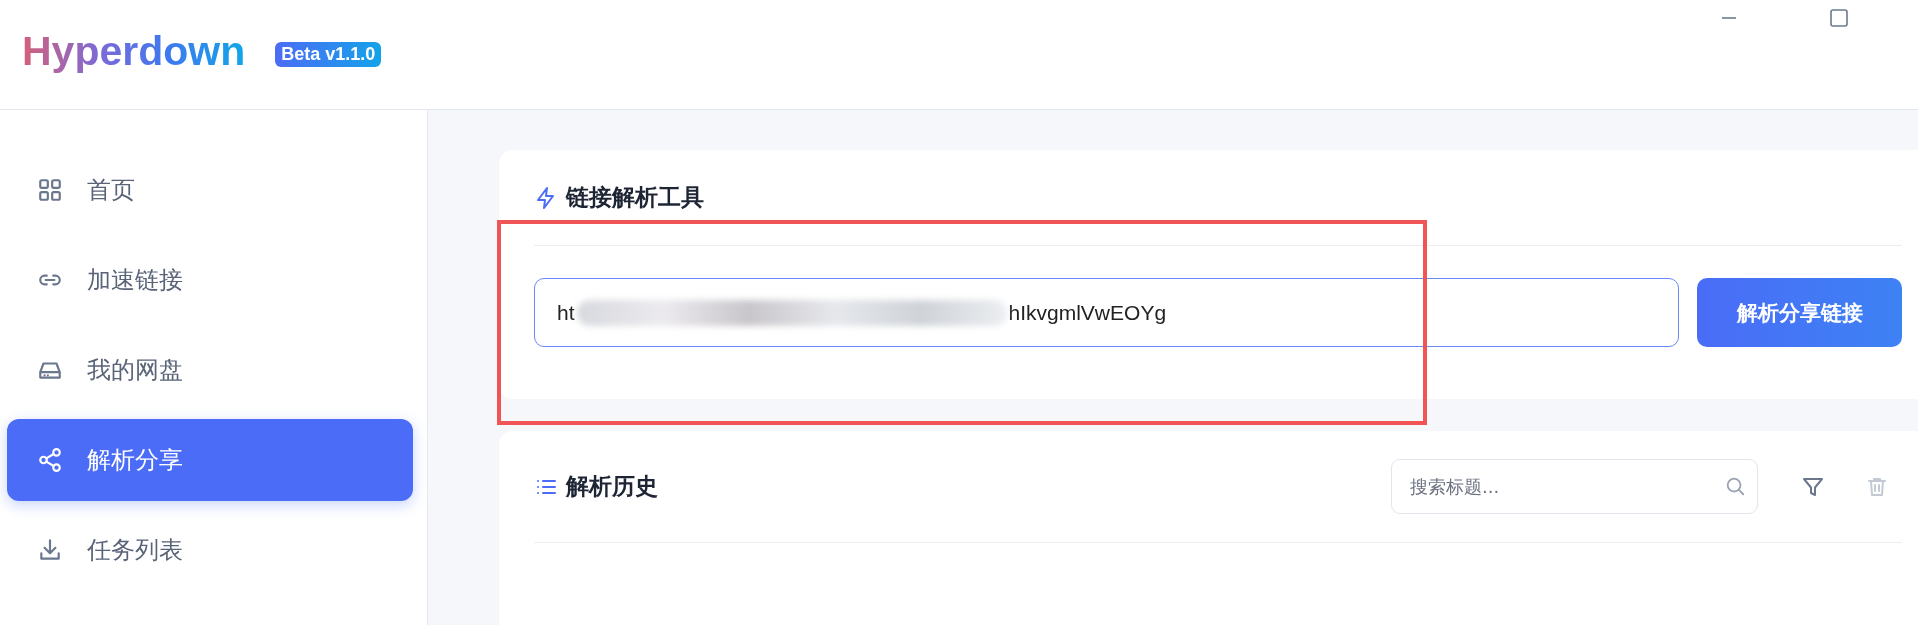 The width and height of the screenshot is (1918, 625). What do you see at coordinates (50, 190) in the screenshot?
I see `grid-icon` at bounding box center [50, 190].